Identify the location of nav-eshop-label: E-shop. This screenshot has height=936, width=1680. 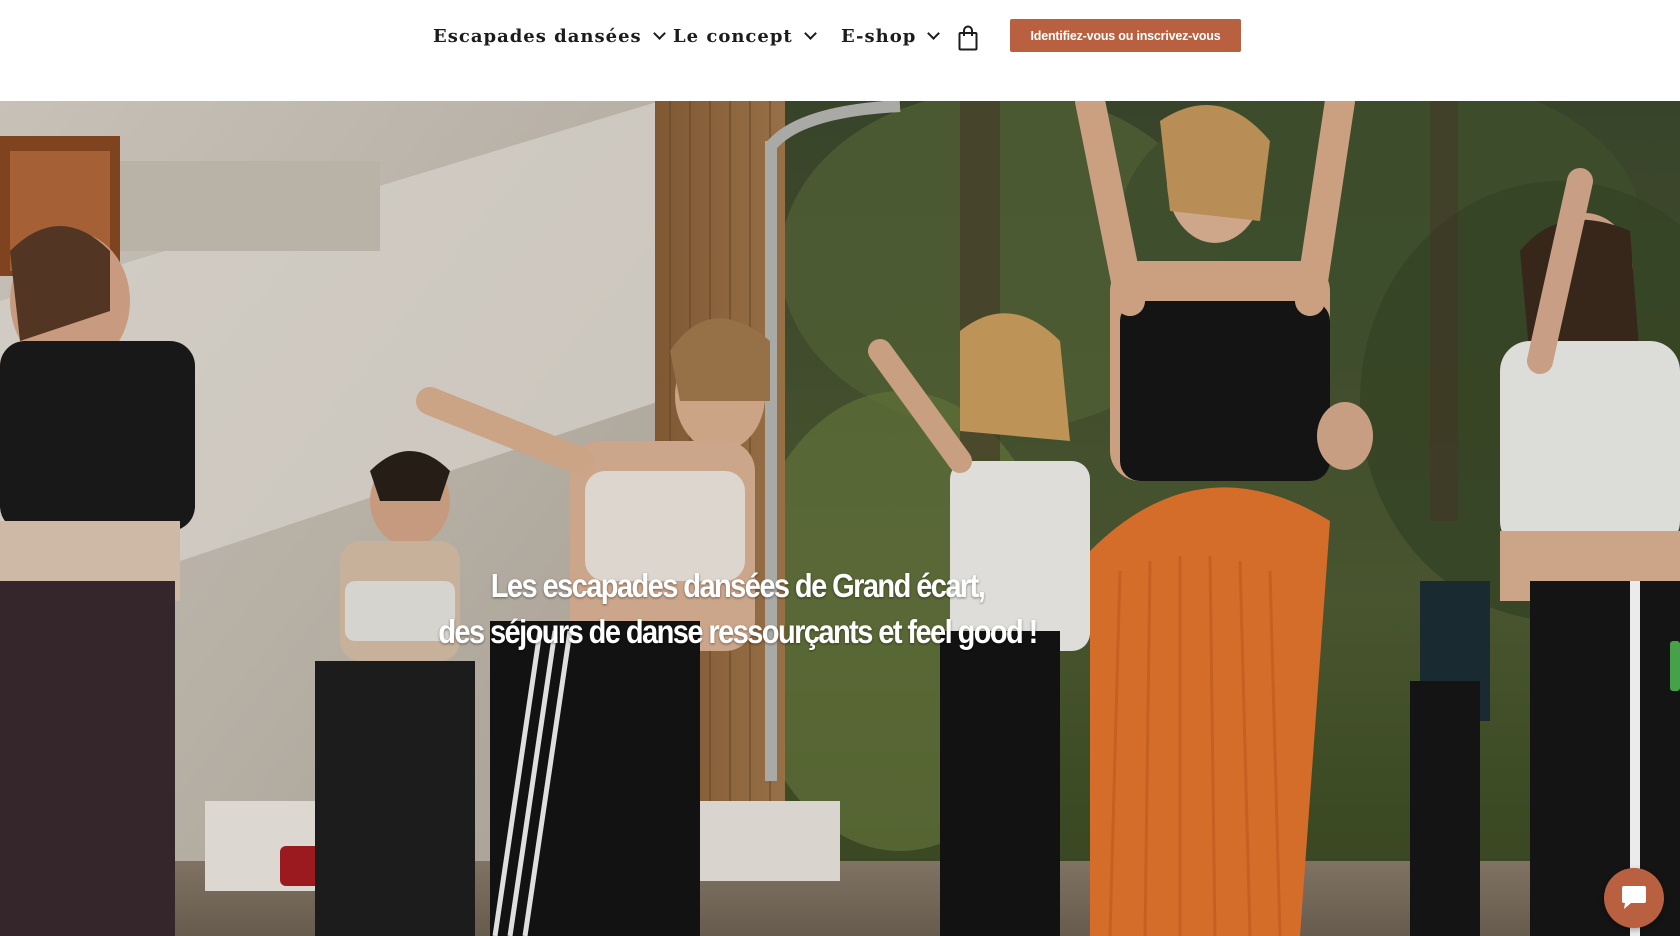
(879, 36).